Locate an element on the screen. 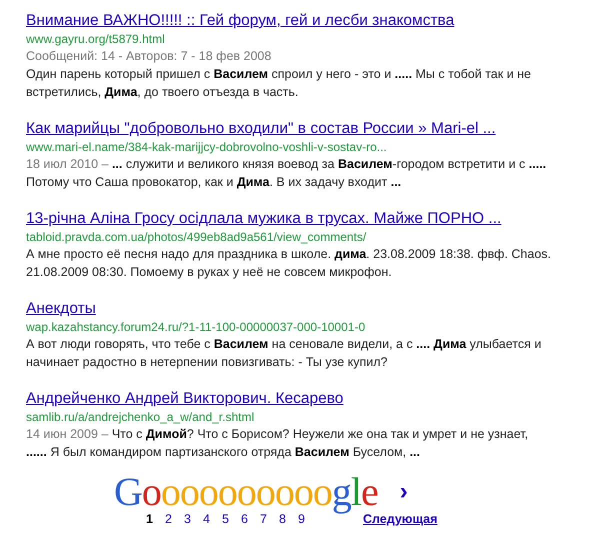  result-snippet: А вот люди говорять, что тебе с Василем на сеновале видели, а с .... Дима улыбается и начинает радостно в нетерпении повизгивать: - Ты узе купил? is located at coordinates (284, 353).